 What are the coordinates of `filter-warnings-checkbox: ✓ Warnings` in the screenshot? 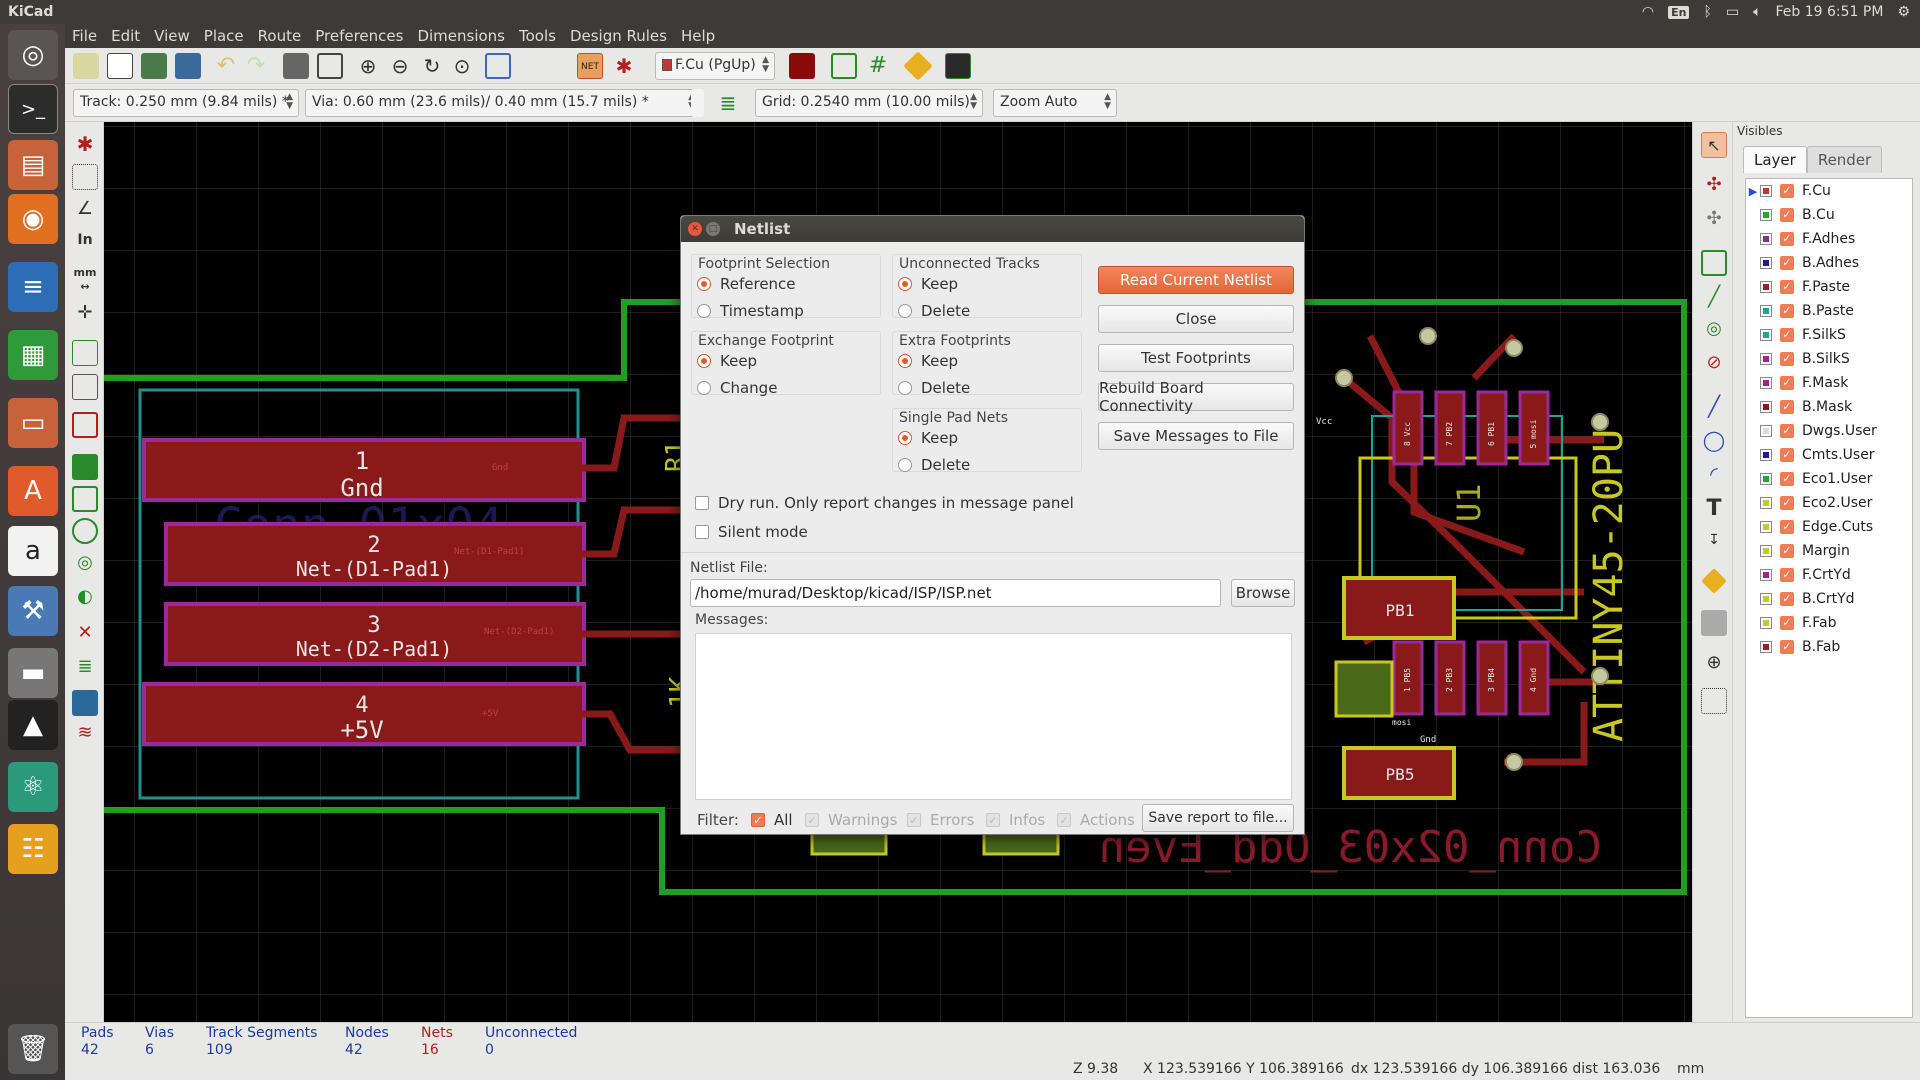 It's located at (851, 820).